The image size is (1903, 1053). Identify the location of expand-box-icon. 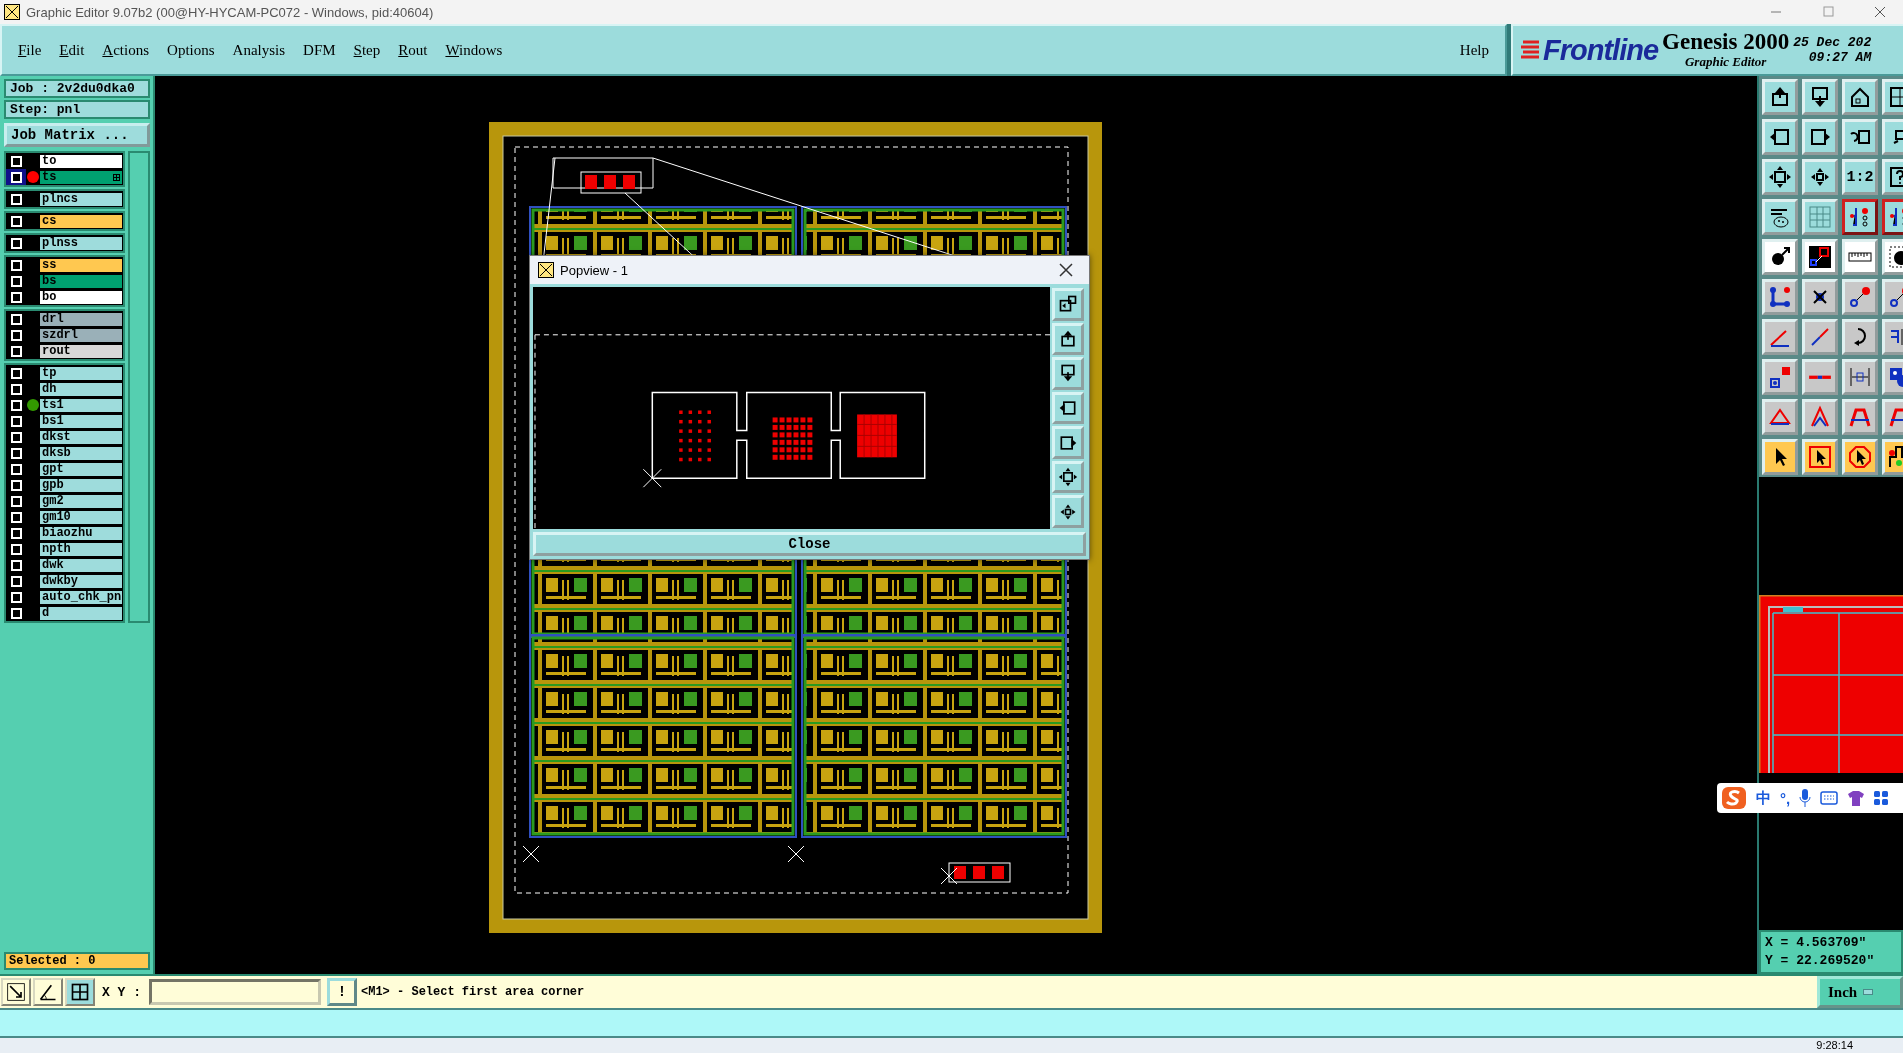
(116, 177).